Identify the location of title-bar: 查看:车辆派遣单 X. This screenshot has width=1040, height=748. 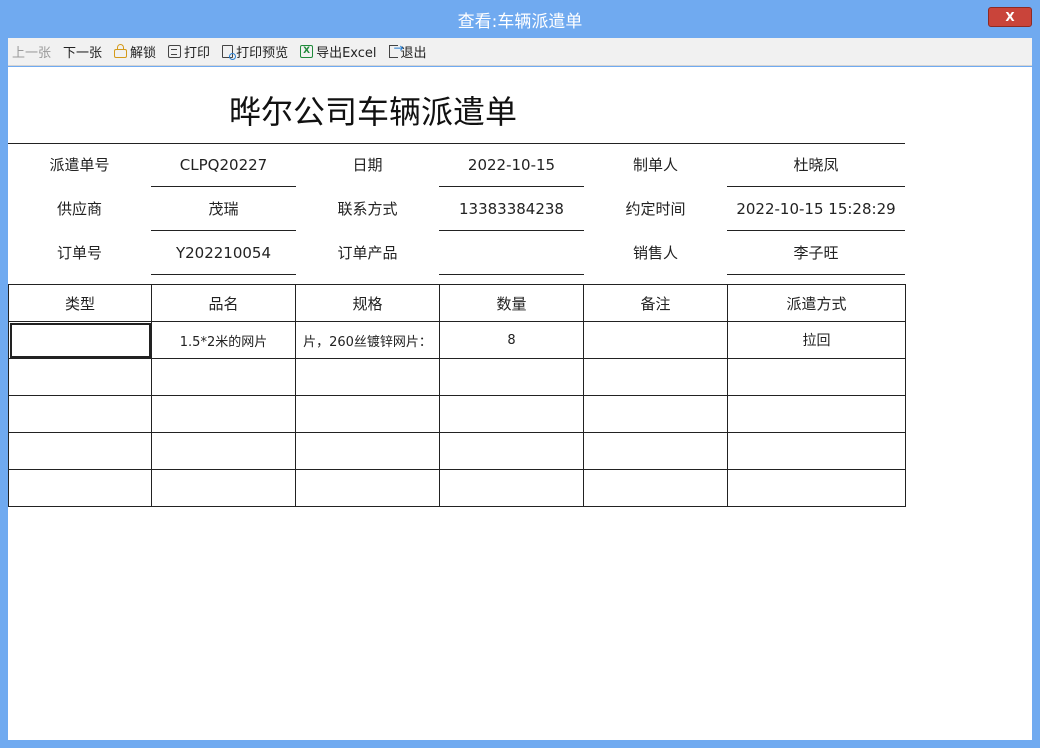
(520, 19).